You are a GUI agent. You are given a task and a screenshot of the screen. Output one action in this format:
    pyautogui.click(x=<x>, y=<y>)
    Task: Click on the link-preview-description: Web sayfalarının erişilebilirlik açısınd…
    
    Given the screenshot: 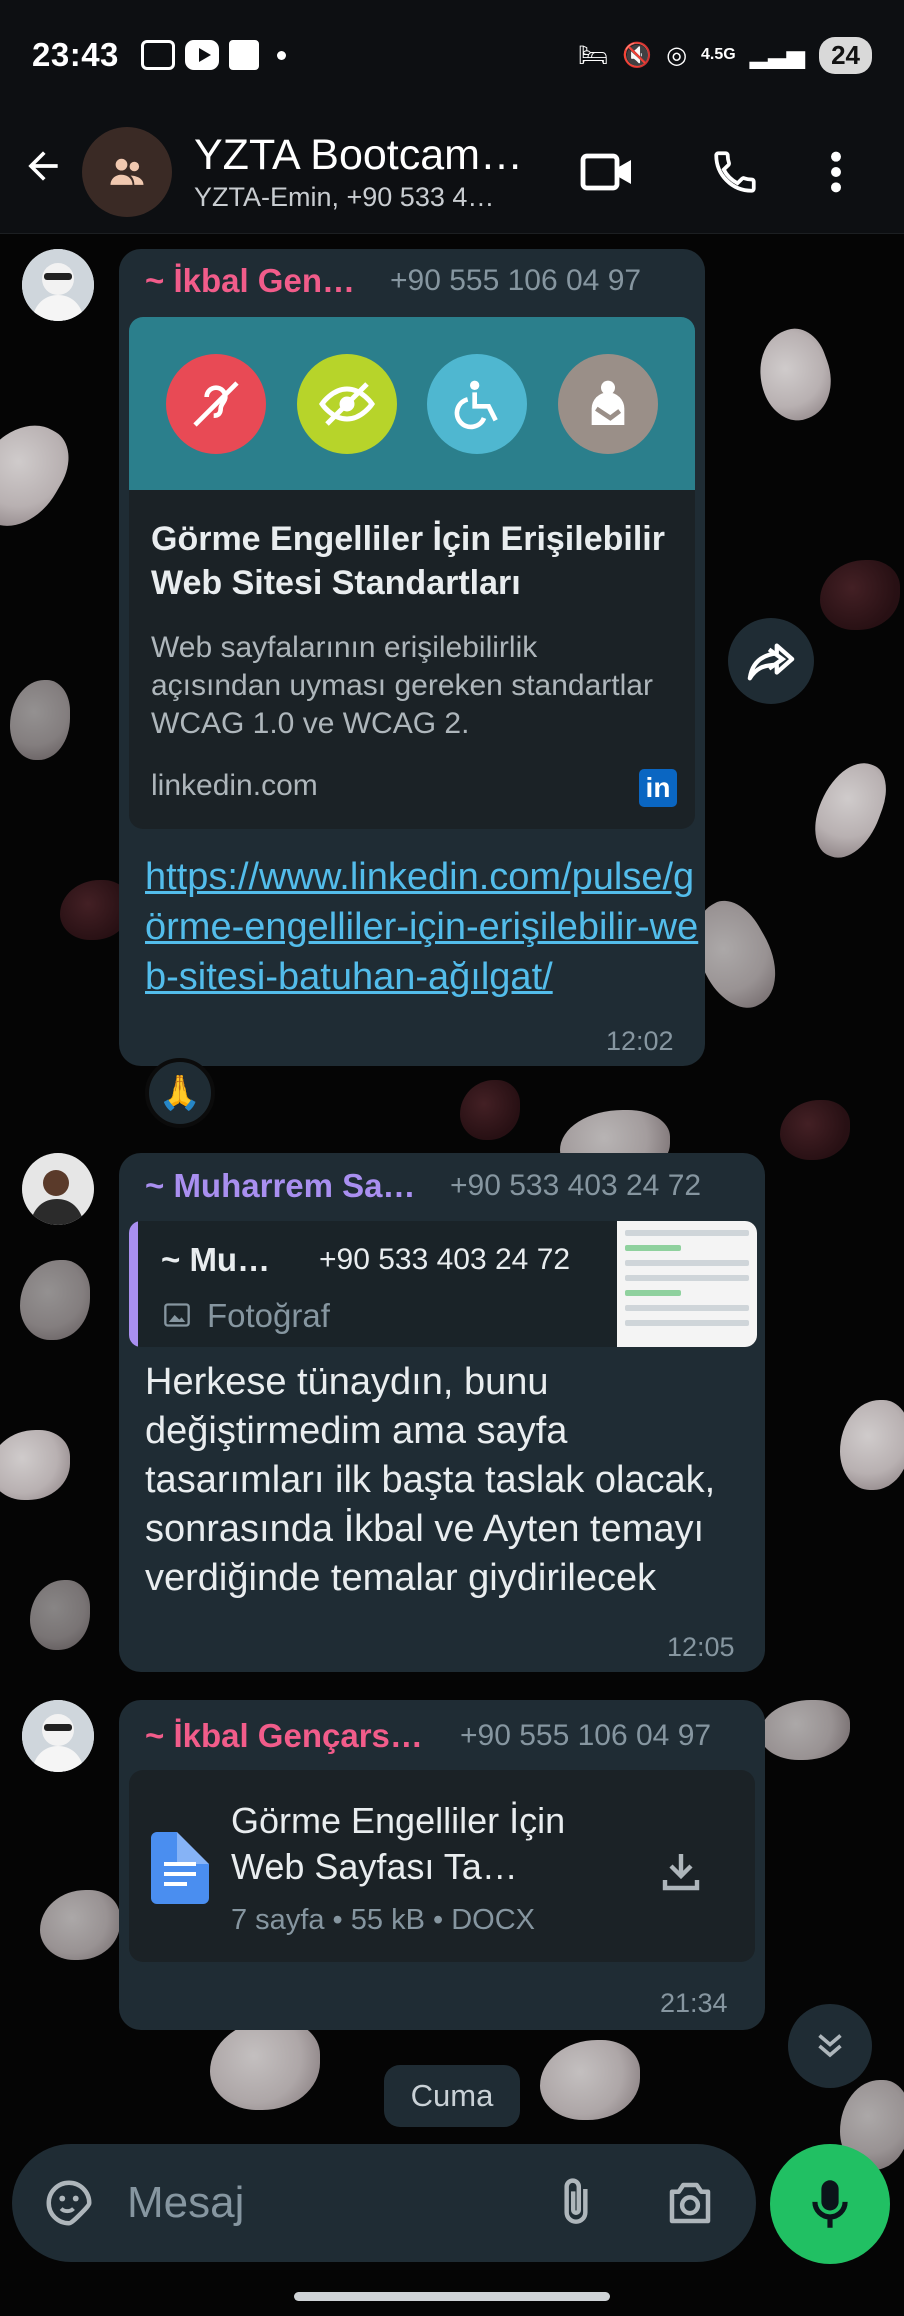 What is the action you would take?
    pyautogui.click(x=402, y=685)
    